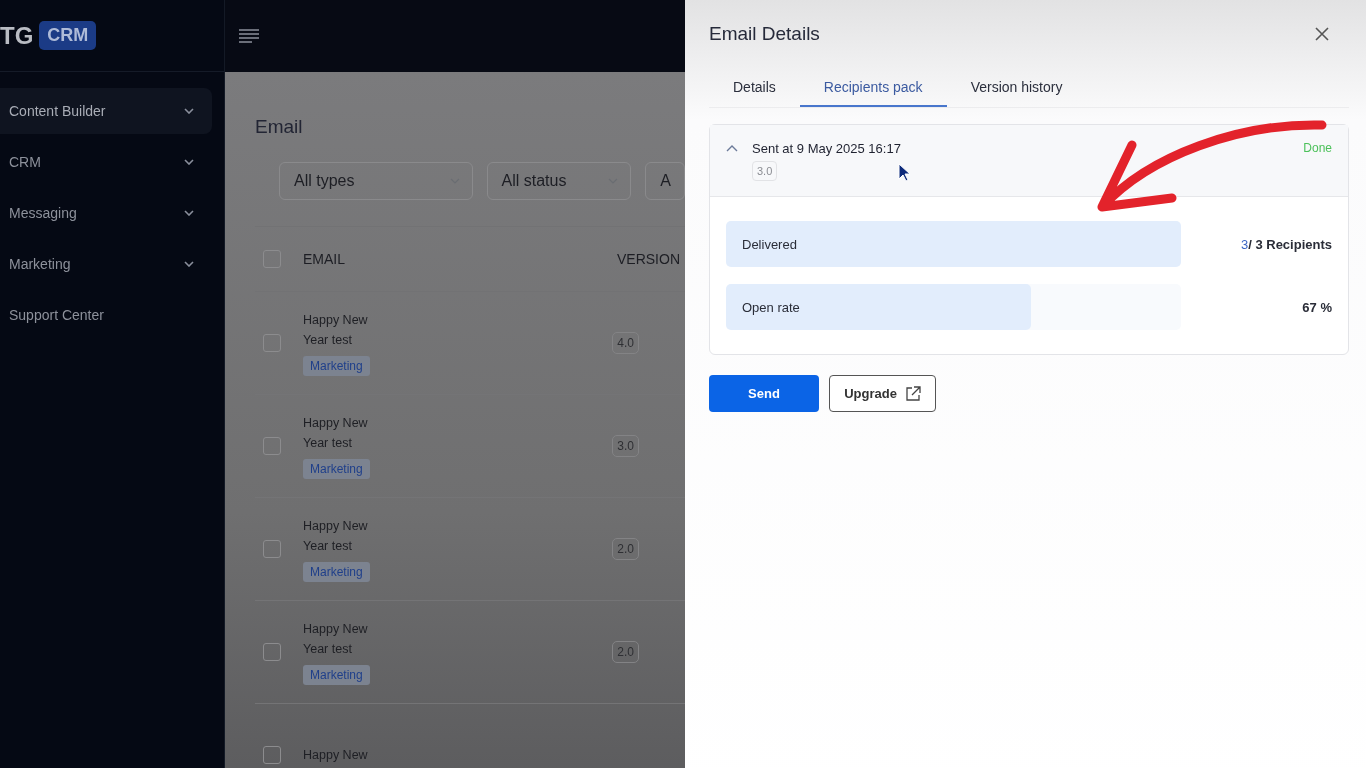  What do you see at coordinates (106, 213) in the screenshot?
I see `sidebar-item: Messaging` at bounding box center [106, 213].